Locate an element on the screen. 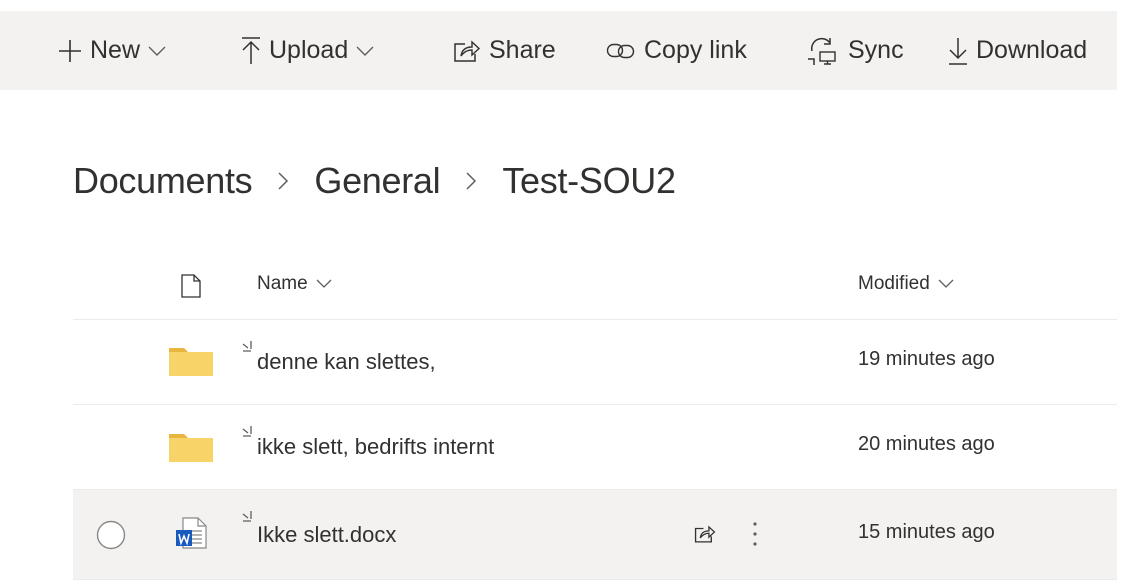 This screenshot has height=583, width=1126. item-name-link: Ikke slett.docx is located at coordinates (326, 535).